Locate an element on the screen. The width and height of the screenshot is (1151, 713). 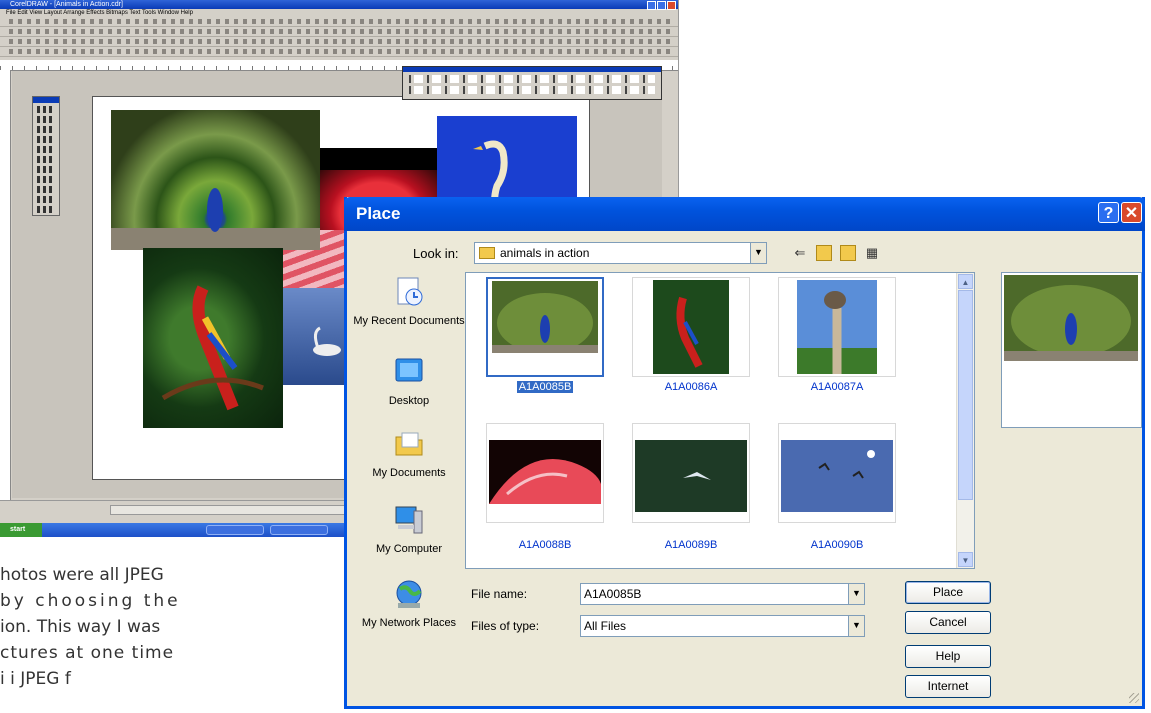
help-icon: ? is located at coordinates (1108, 212).